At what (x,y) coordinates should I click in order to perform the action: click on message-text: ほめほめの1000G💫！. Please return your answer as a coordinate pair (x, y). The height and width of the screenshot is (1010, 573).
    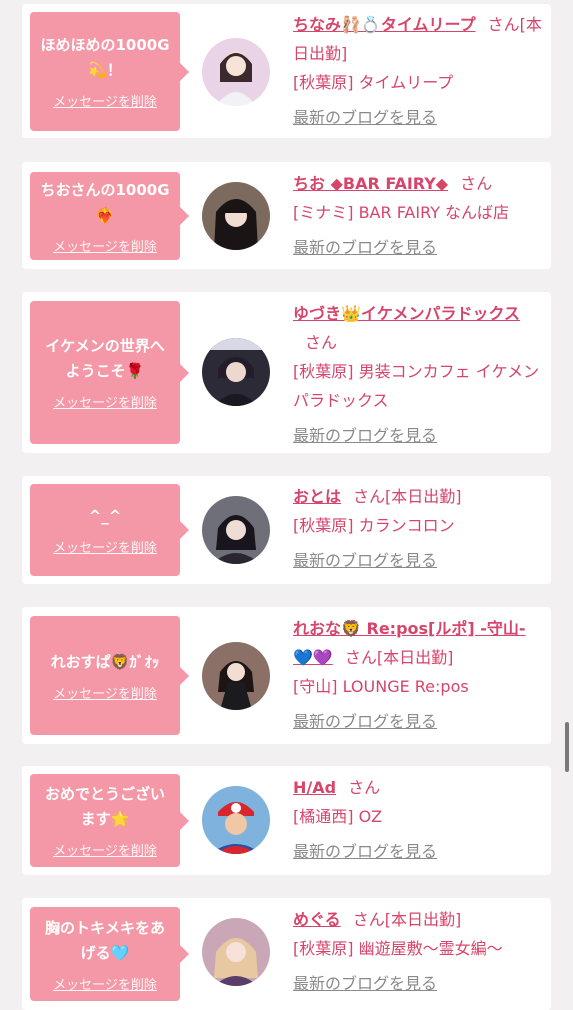
    Looking at the image, I should click on (105, 57).